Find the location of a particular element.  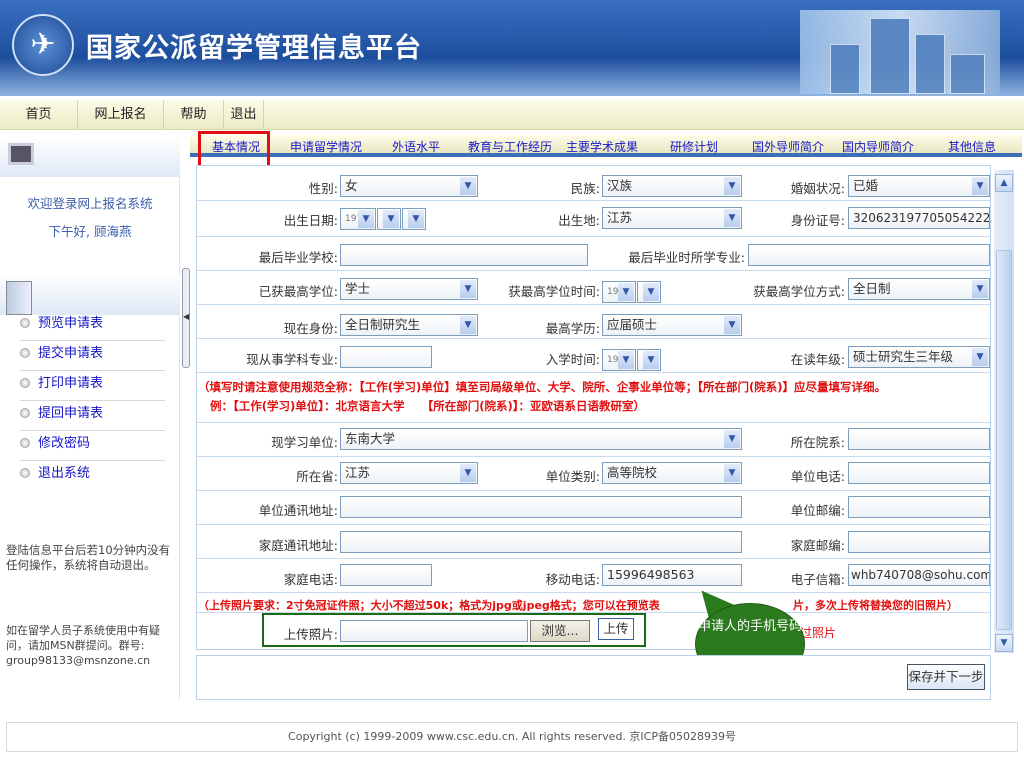

enroll-year-select: 199 ▼ is located at coordinates (619, 360).